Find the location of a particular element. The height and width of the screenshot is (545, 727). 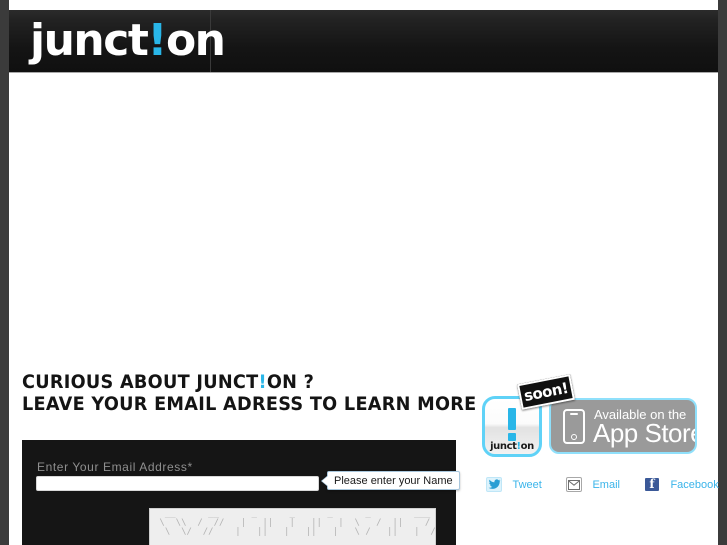

share-email-button: Email is located at coordinates (593, 485).